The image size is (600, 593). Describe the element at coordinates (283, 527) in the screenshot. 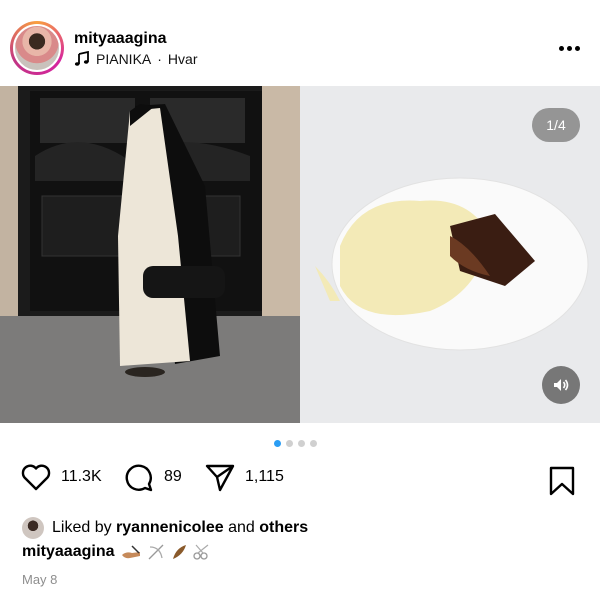

I see `liked-by-others: others` at that location.